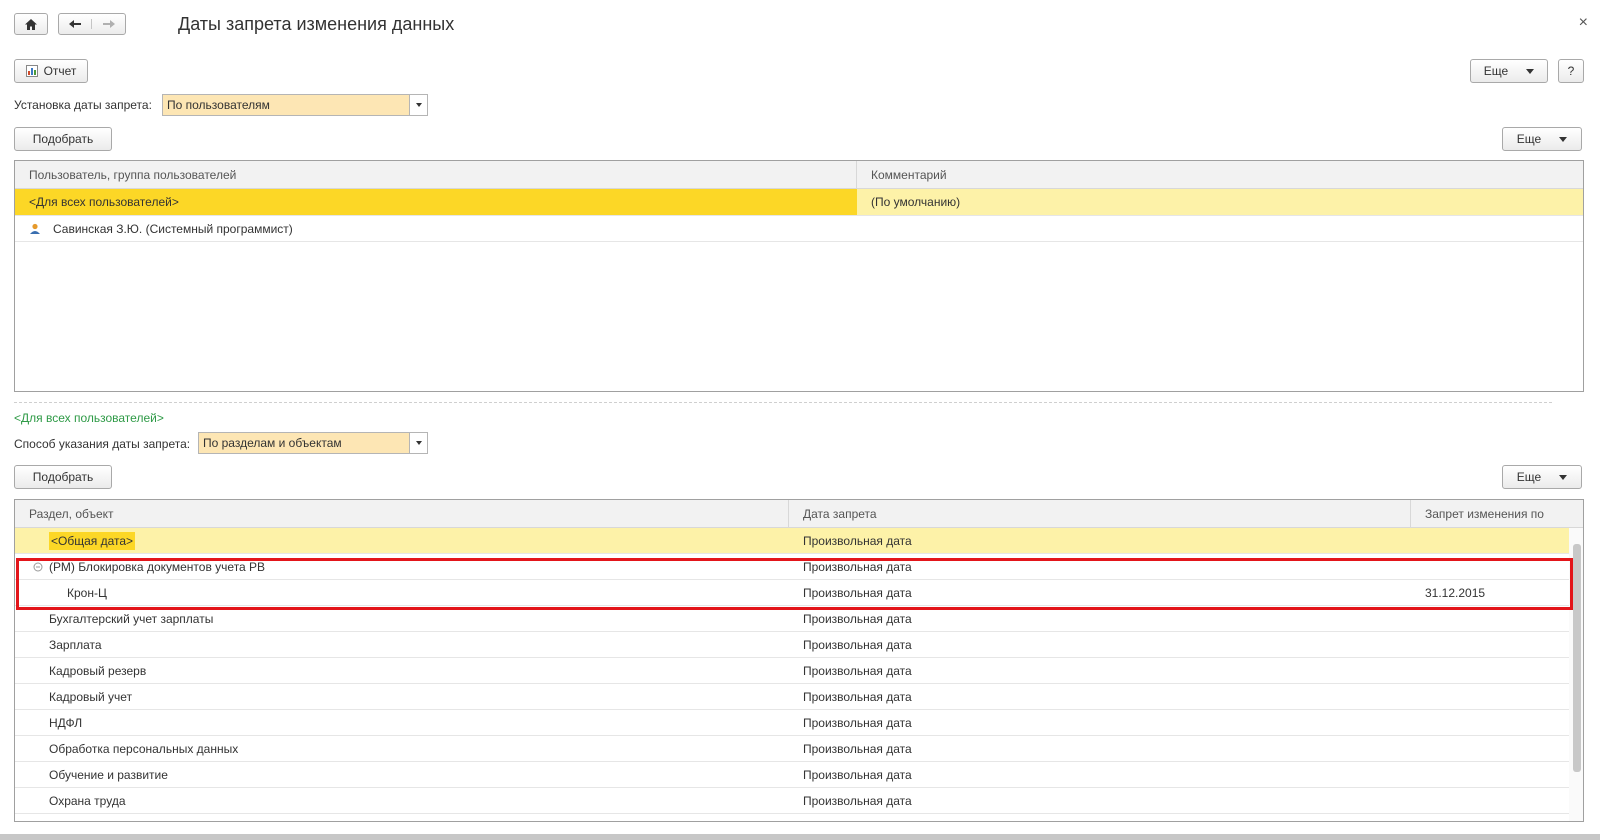  Describe the element at coordinates (1529, 139) in the screenshot. I see `users-more-label: Еще` at that location.